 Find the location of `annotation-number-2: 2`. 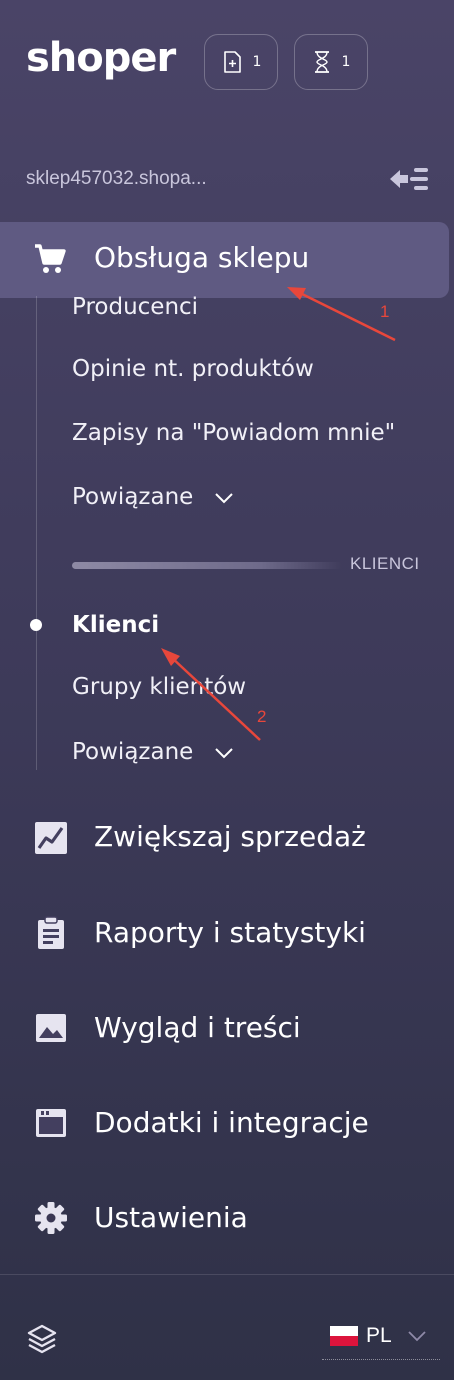

annotation-number-2: 2 is located at coordinates (262, 716).